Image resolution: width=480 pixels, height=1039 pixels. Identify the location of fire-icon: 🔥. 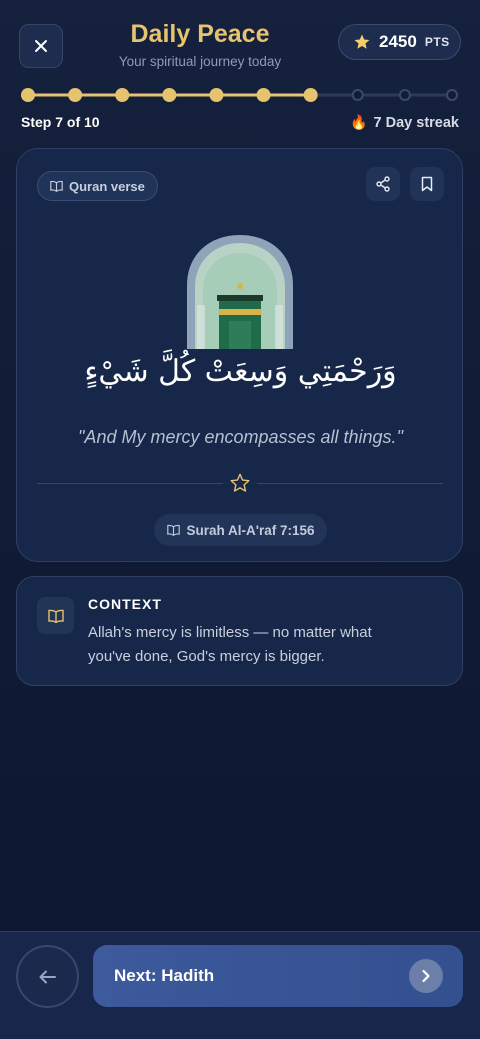
(359, 122).